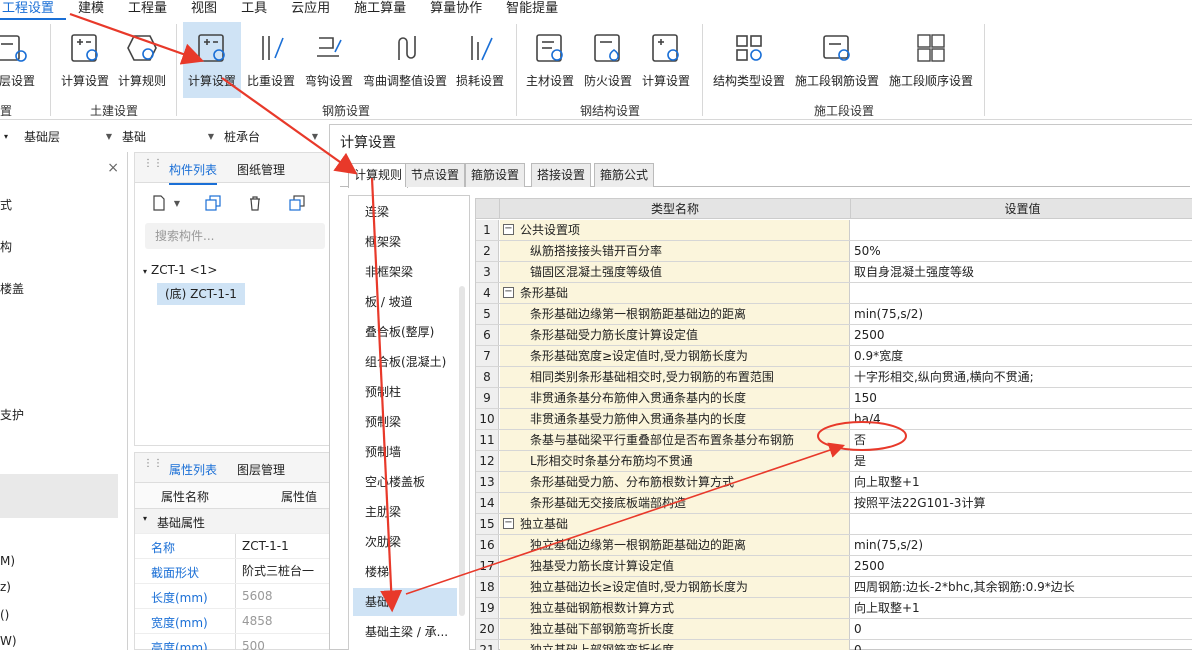  I want to click on setting-value-cell: min(75,s/2), so click(1021, 545).